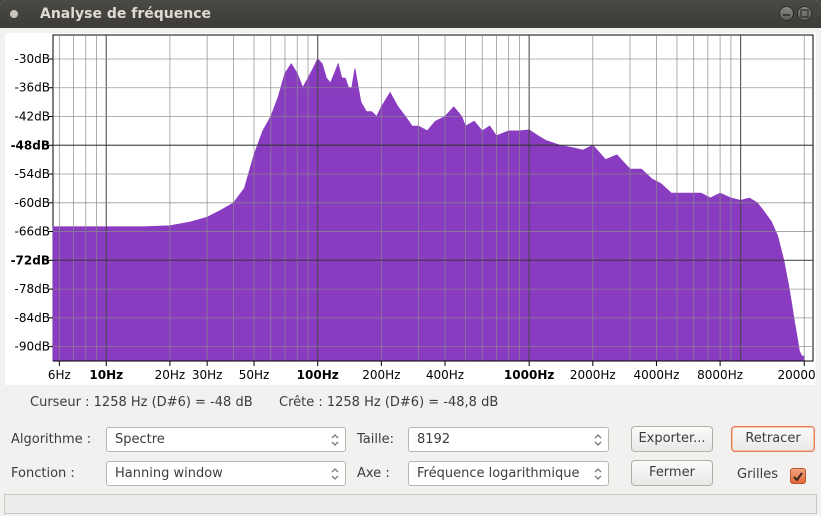  Describe the element at coordinates (140, 439) in the screenshot. I see `algorithm-value: Spectre` at that location.